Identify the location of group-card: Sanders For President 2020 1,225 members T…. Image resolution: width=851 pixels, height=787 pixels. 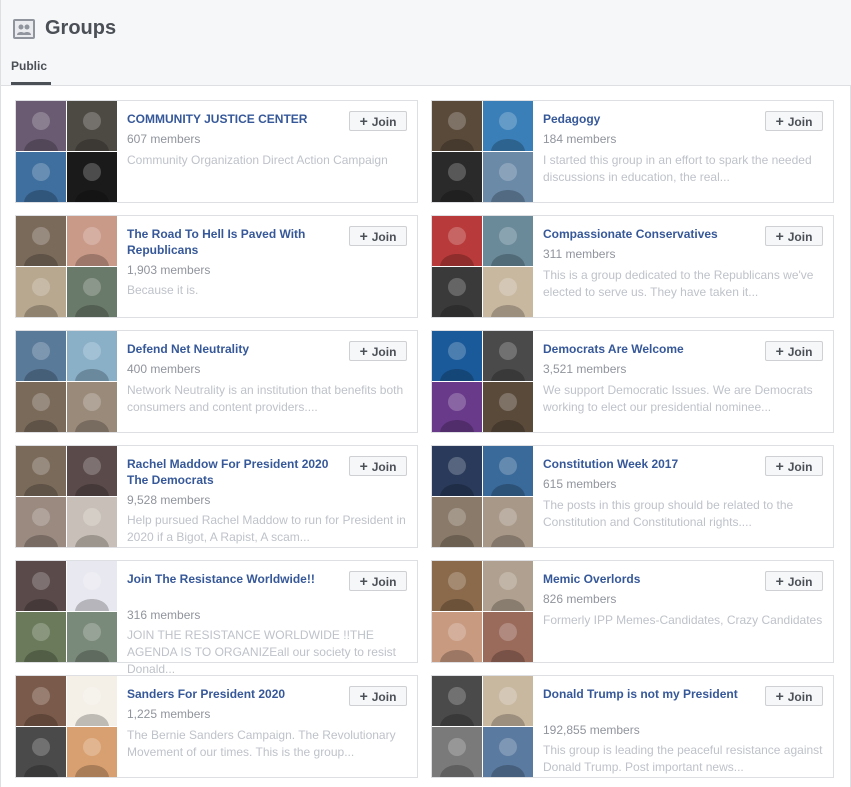
(216, 726).